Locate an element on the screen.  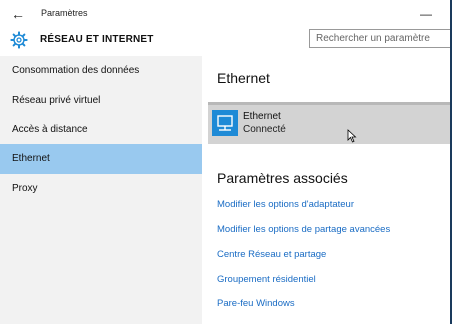
minimize-button: — is located at coordinates (426, 14).